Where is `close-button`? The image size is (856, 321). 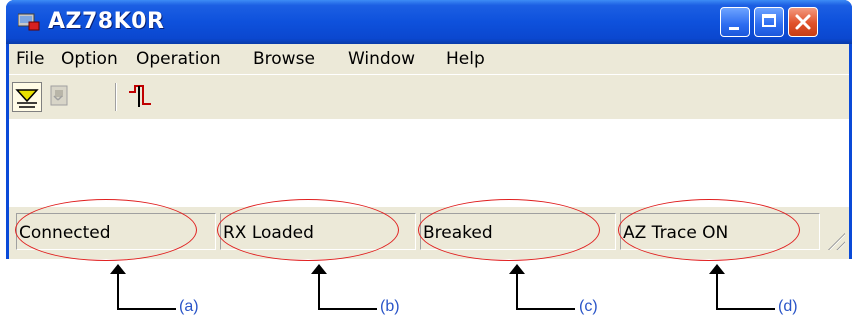 close-button is located at coordinates (803, 22).